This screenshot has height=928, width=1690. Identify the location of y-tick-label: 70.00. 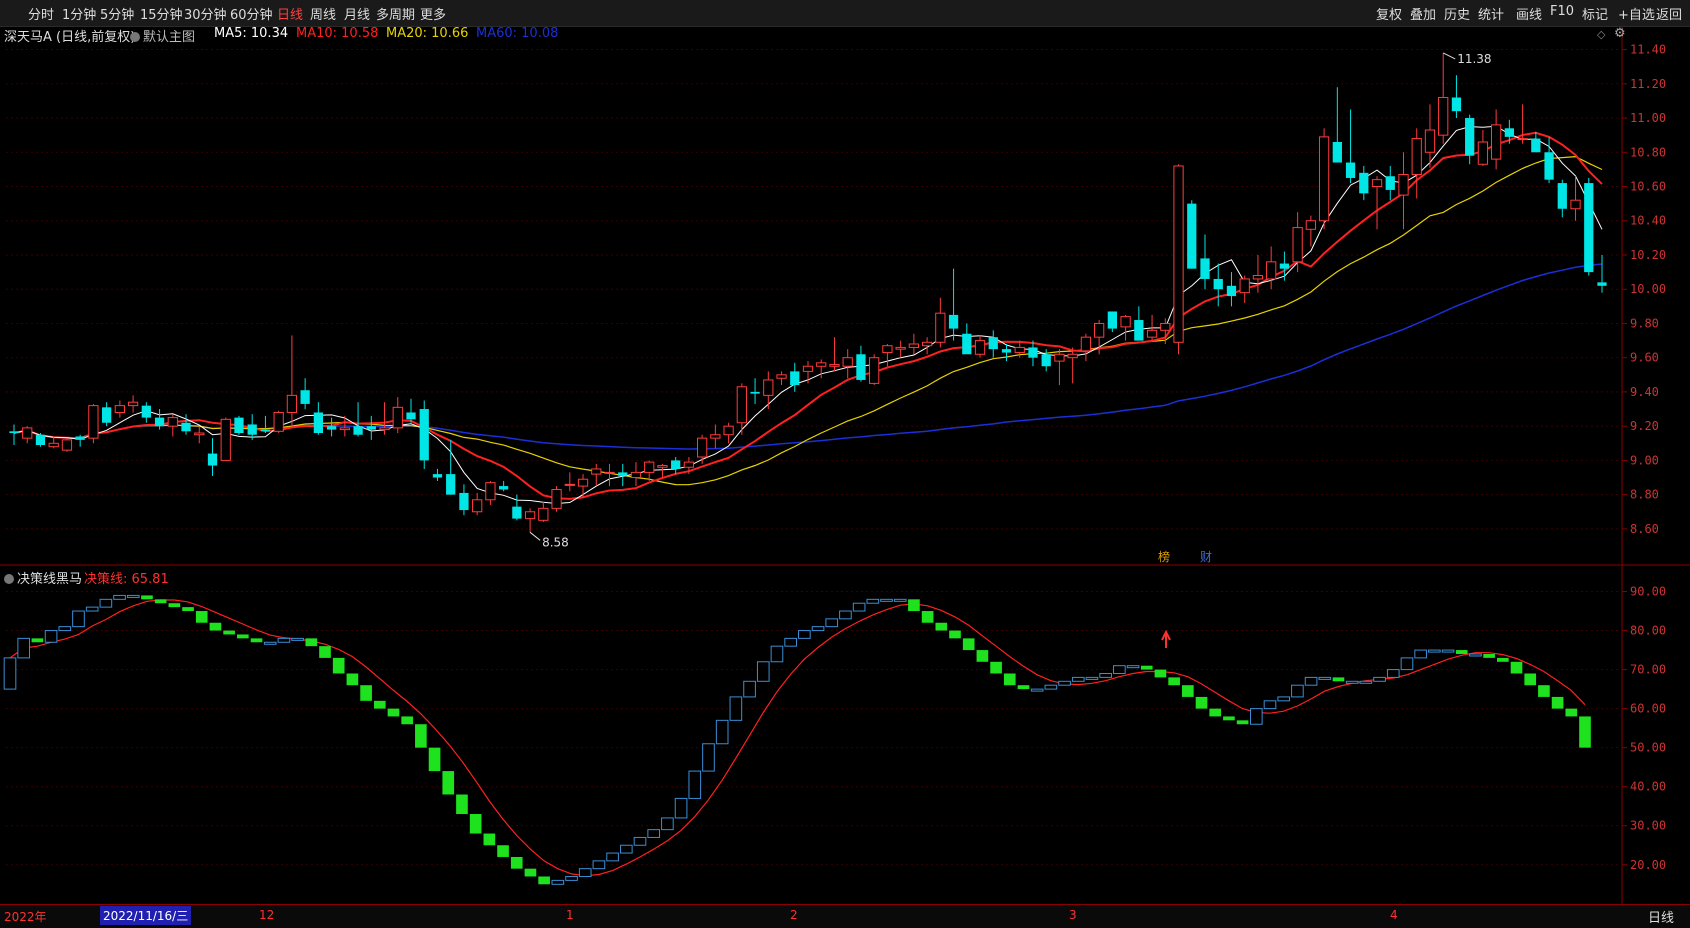
(1648, 670).